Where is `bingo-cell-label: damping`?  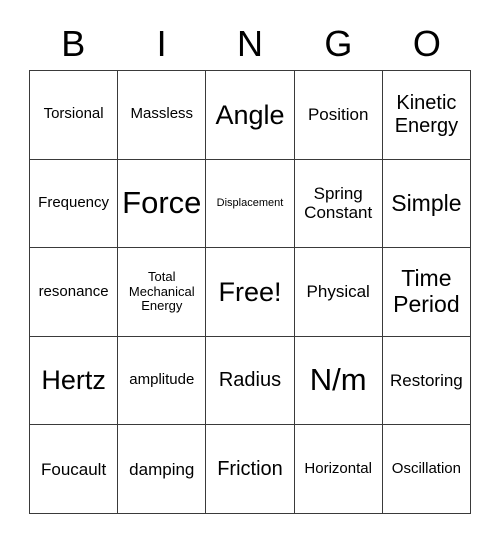 bingo-cell-label: damping is located at coordinates (162, 469).